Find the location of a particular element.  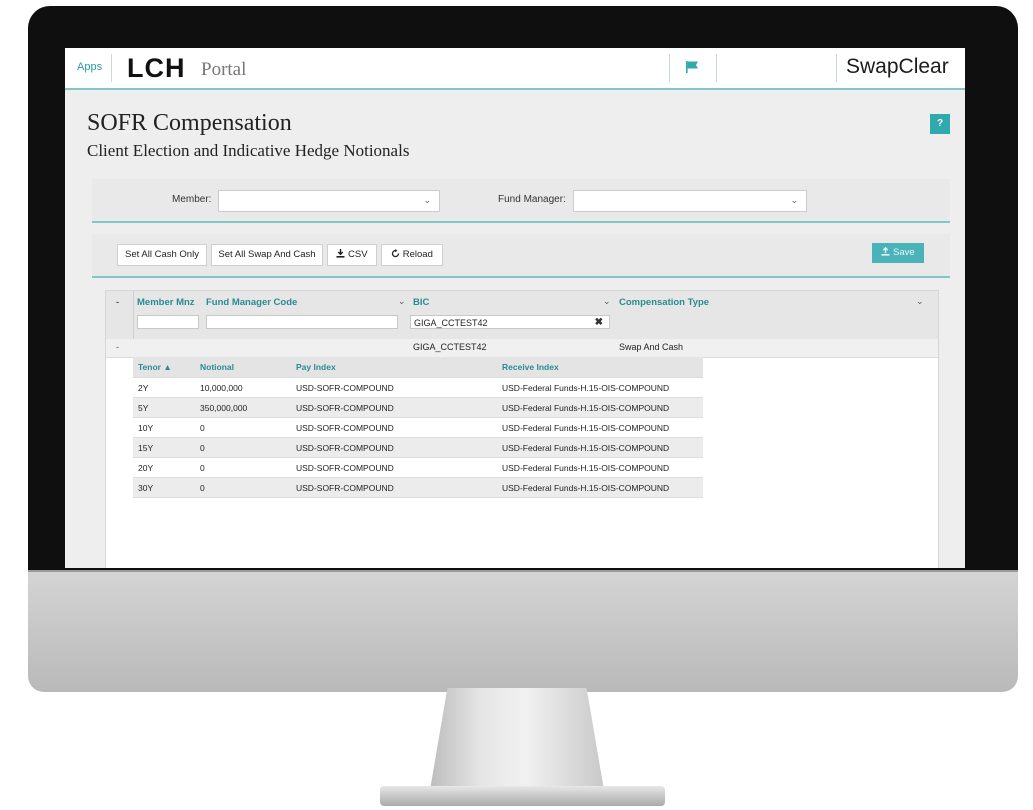

member-select: ⌄ is located at coordinates (329, 201).